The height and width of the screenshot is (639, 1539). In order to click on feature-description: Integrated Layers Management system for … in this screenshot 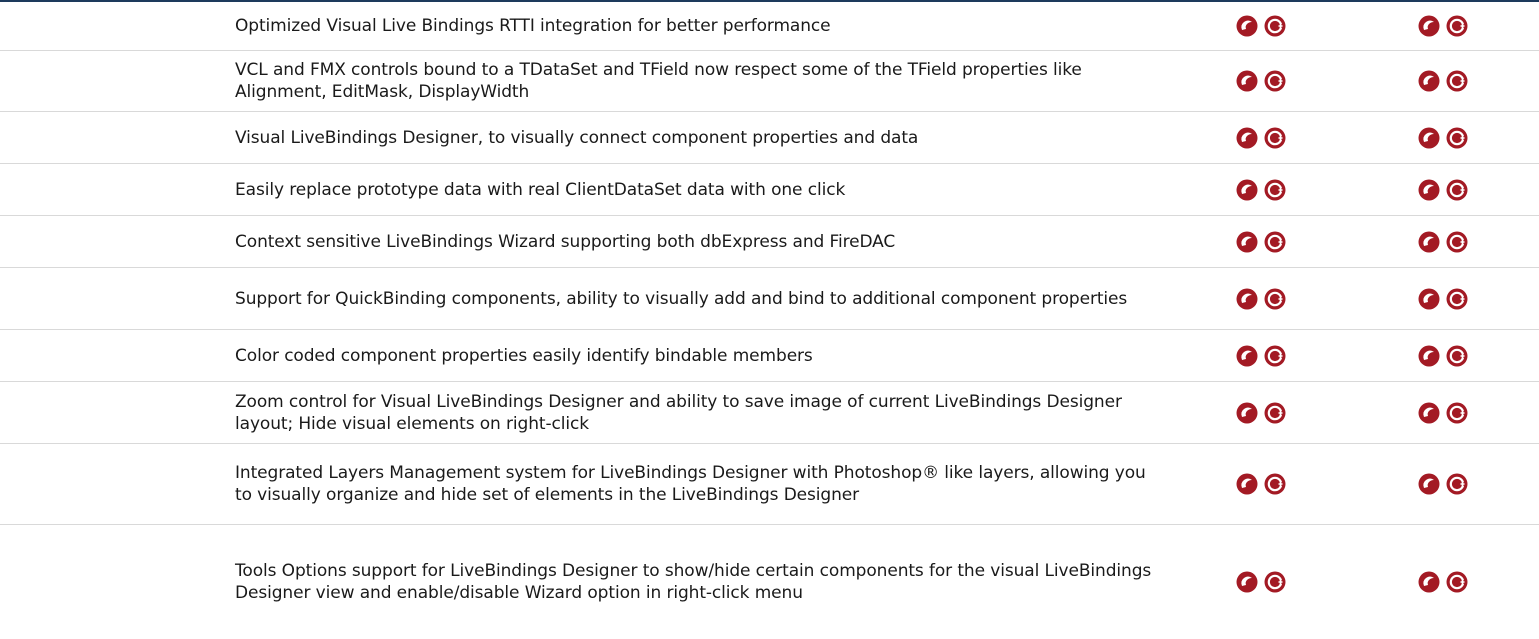, I will do `click(690, 484)`.